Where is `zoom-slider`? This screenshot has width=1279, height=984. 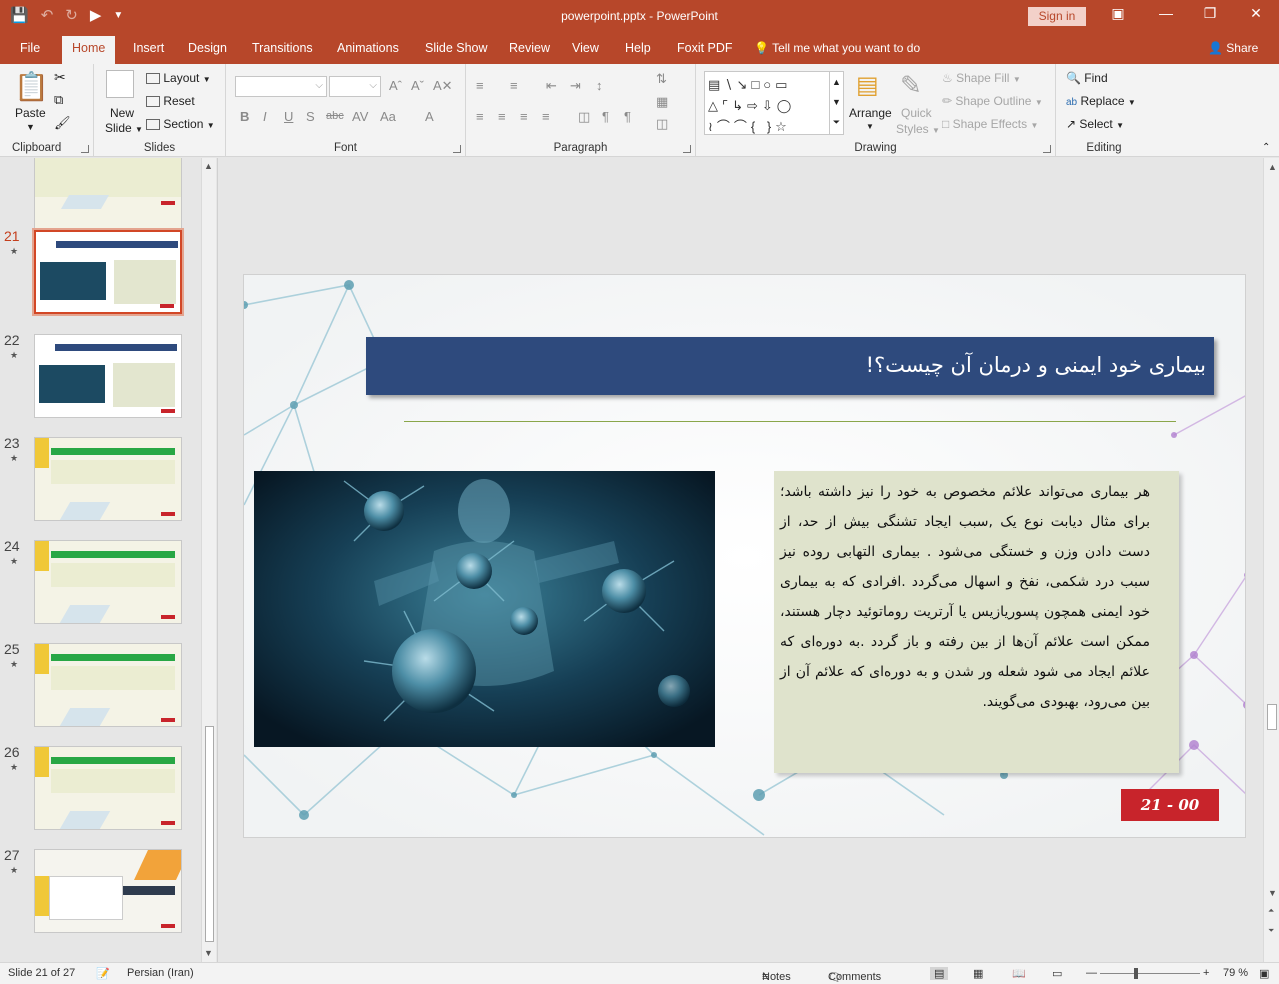
zoom-slider is located at coordinates (1150, 973).